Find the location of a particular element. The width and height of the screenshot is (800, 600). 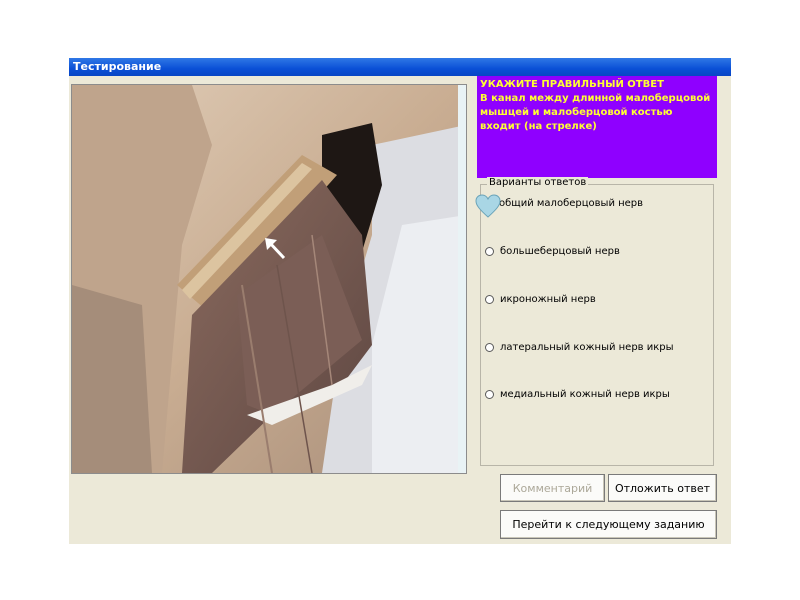

title-bar: Тестирование is located at coordinates (400, 67).